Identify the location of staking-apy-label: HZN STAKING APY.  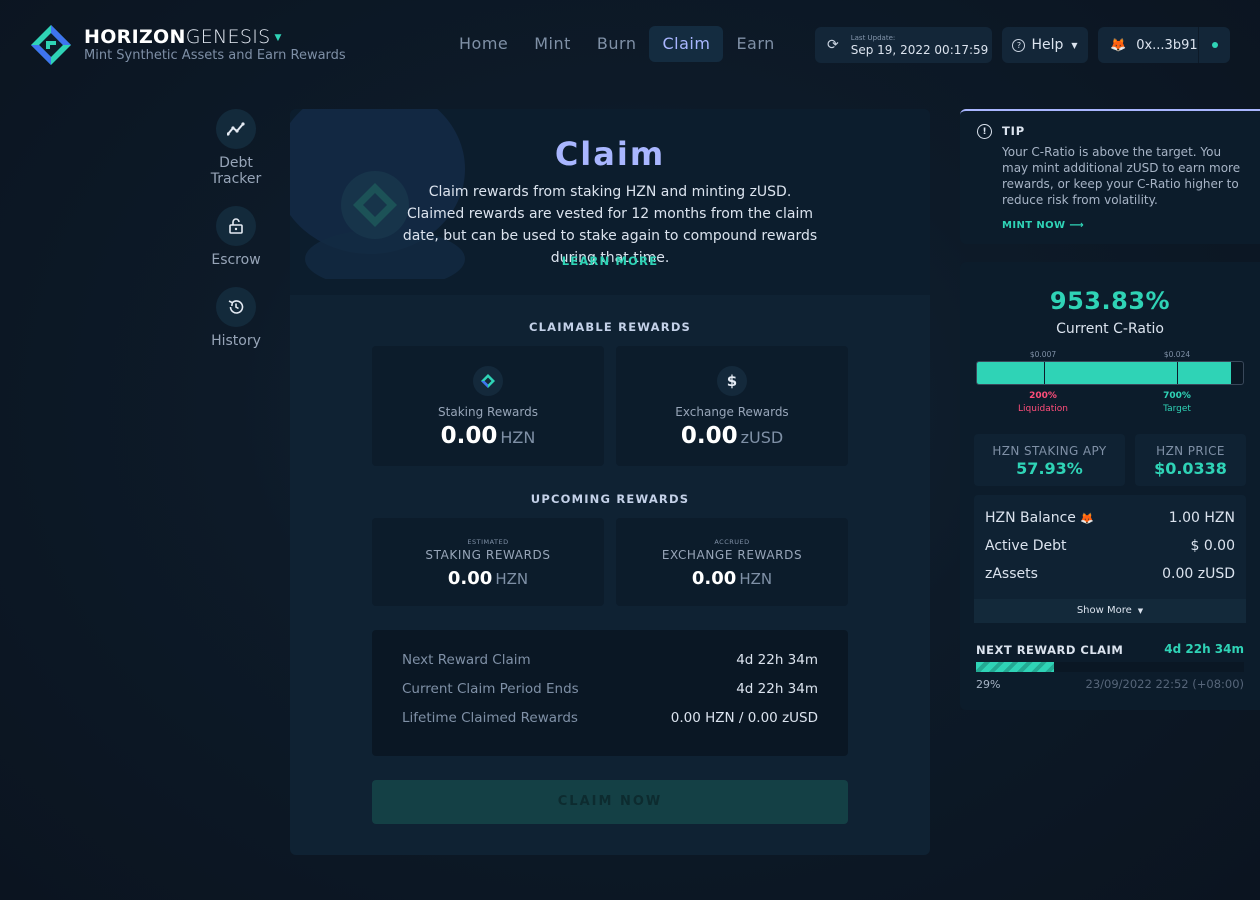
(1049, 451).